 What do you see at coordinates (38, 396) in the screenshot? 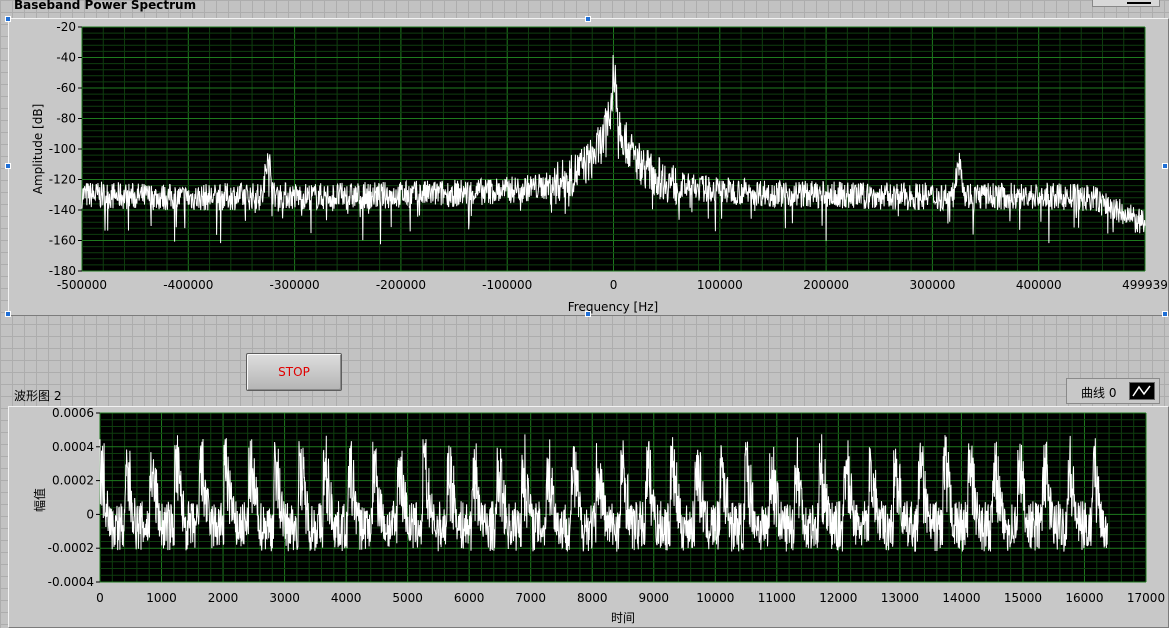
I see `waveform-title: 波形图 2` at bounding box center [38, 396].